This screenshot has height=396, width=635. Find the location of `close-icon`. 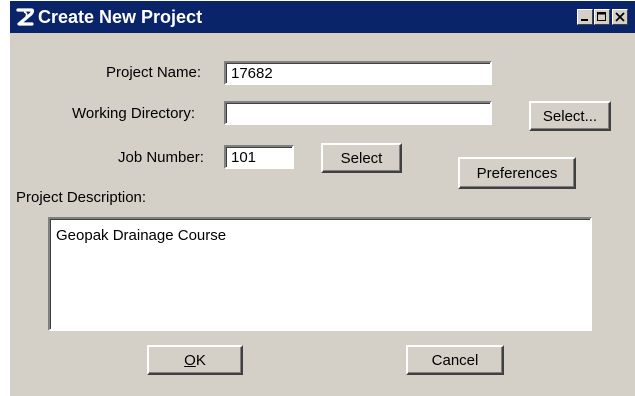

close-icon is located at coordinates (620, 17).